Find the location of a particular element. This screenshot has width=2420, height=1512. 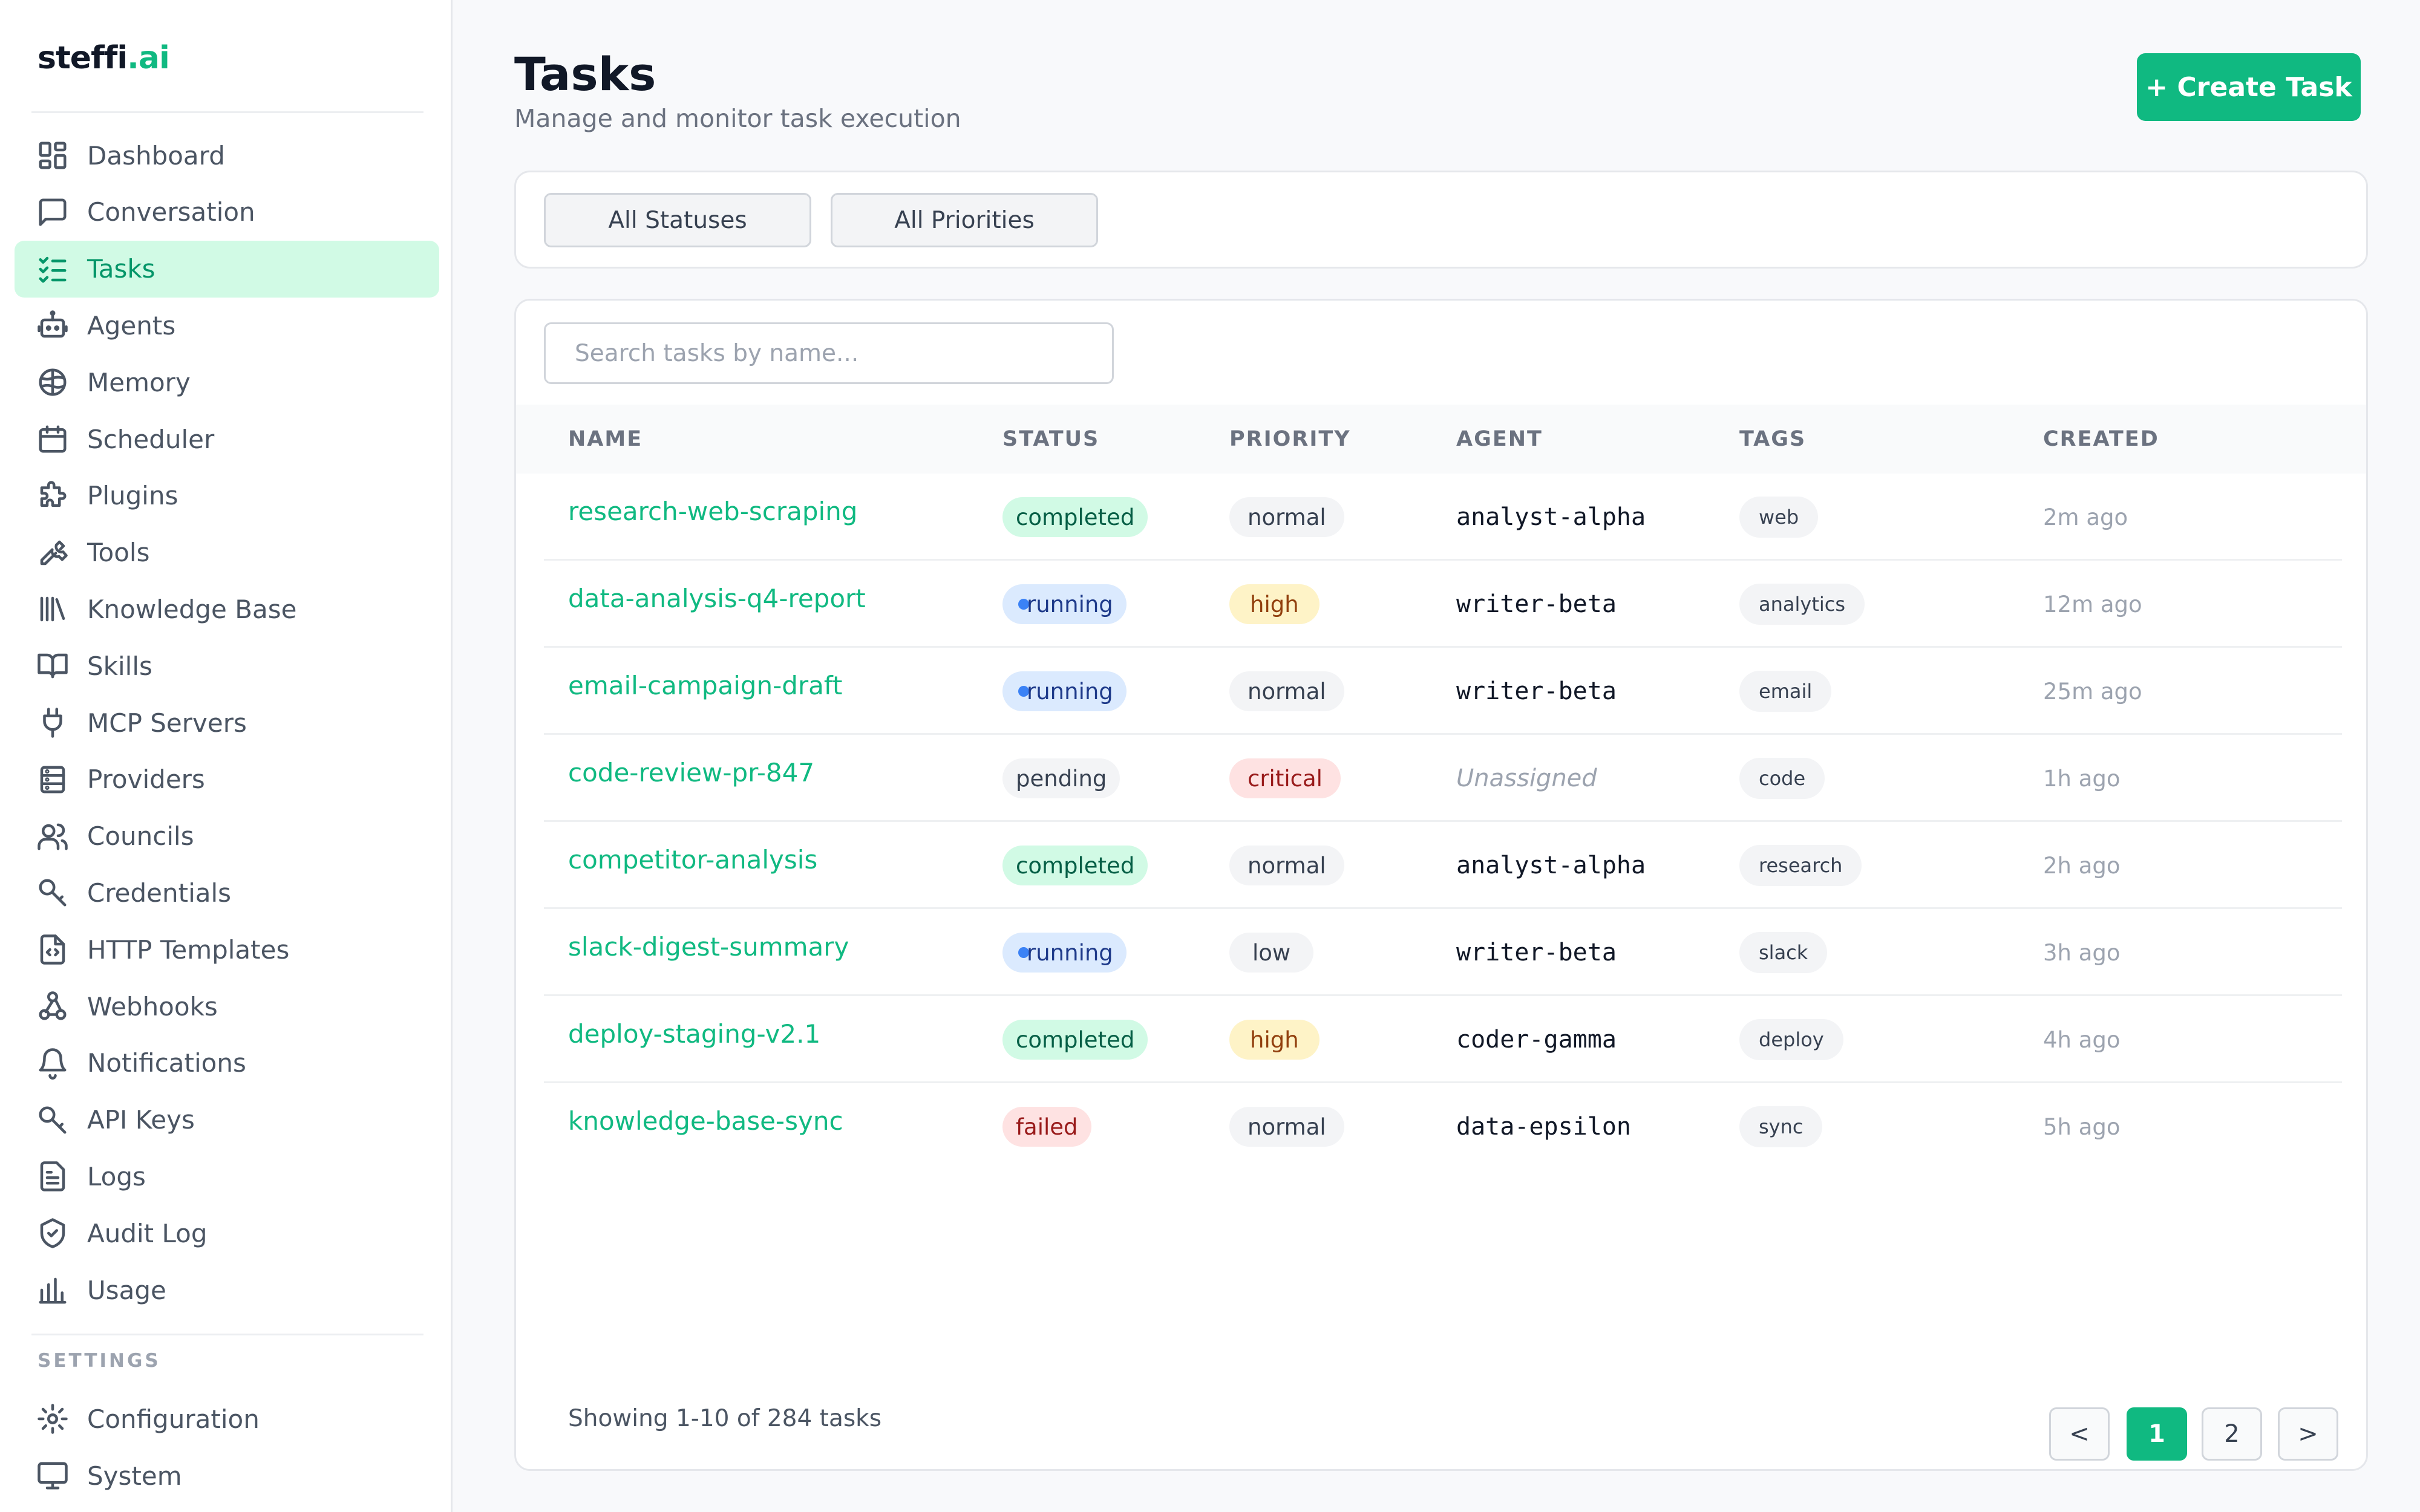

sidebar-item-label: Dashboard is located at coordinates (156, 155).